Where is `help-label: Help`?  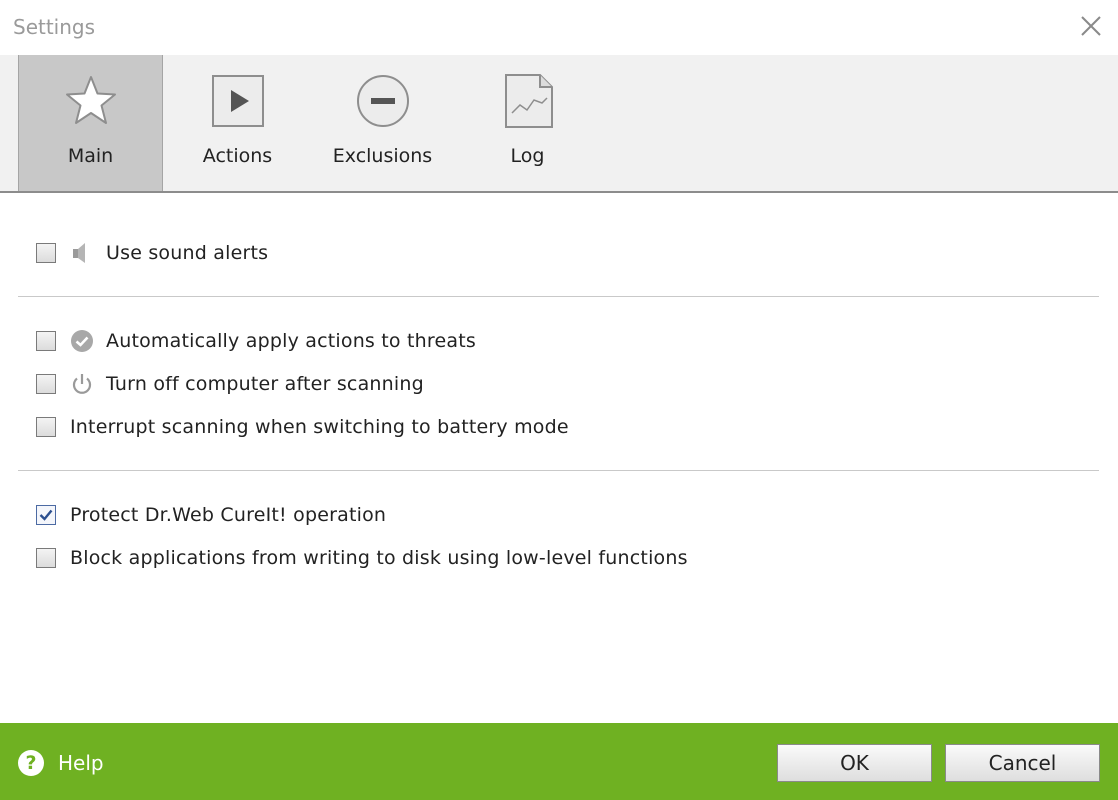 help-label: Help is located at coordinates (81, 763).